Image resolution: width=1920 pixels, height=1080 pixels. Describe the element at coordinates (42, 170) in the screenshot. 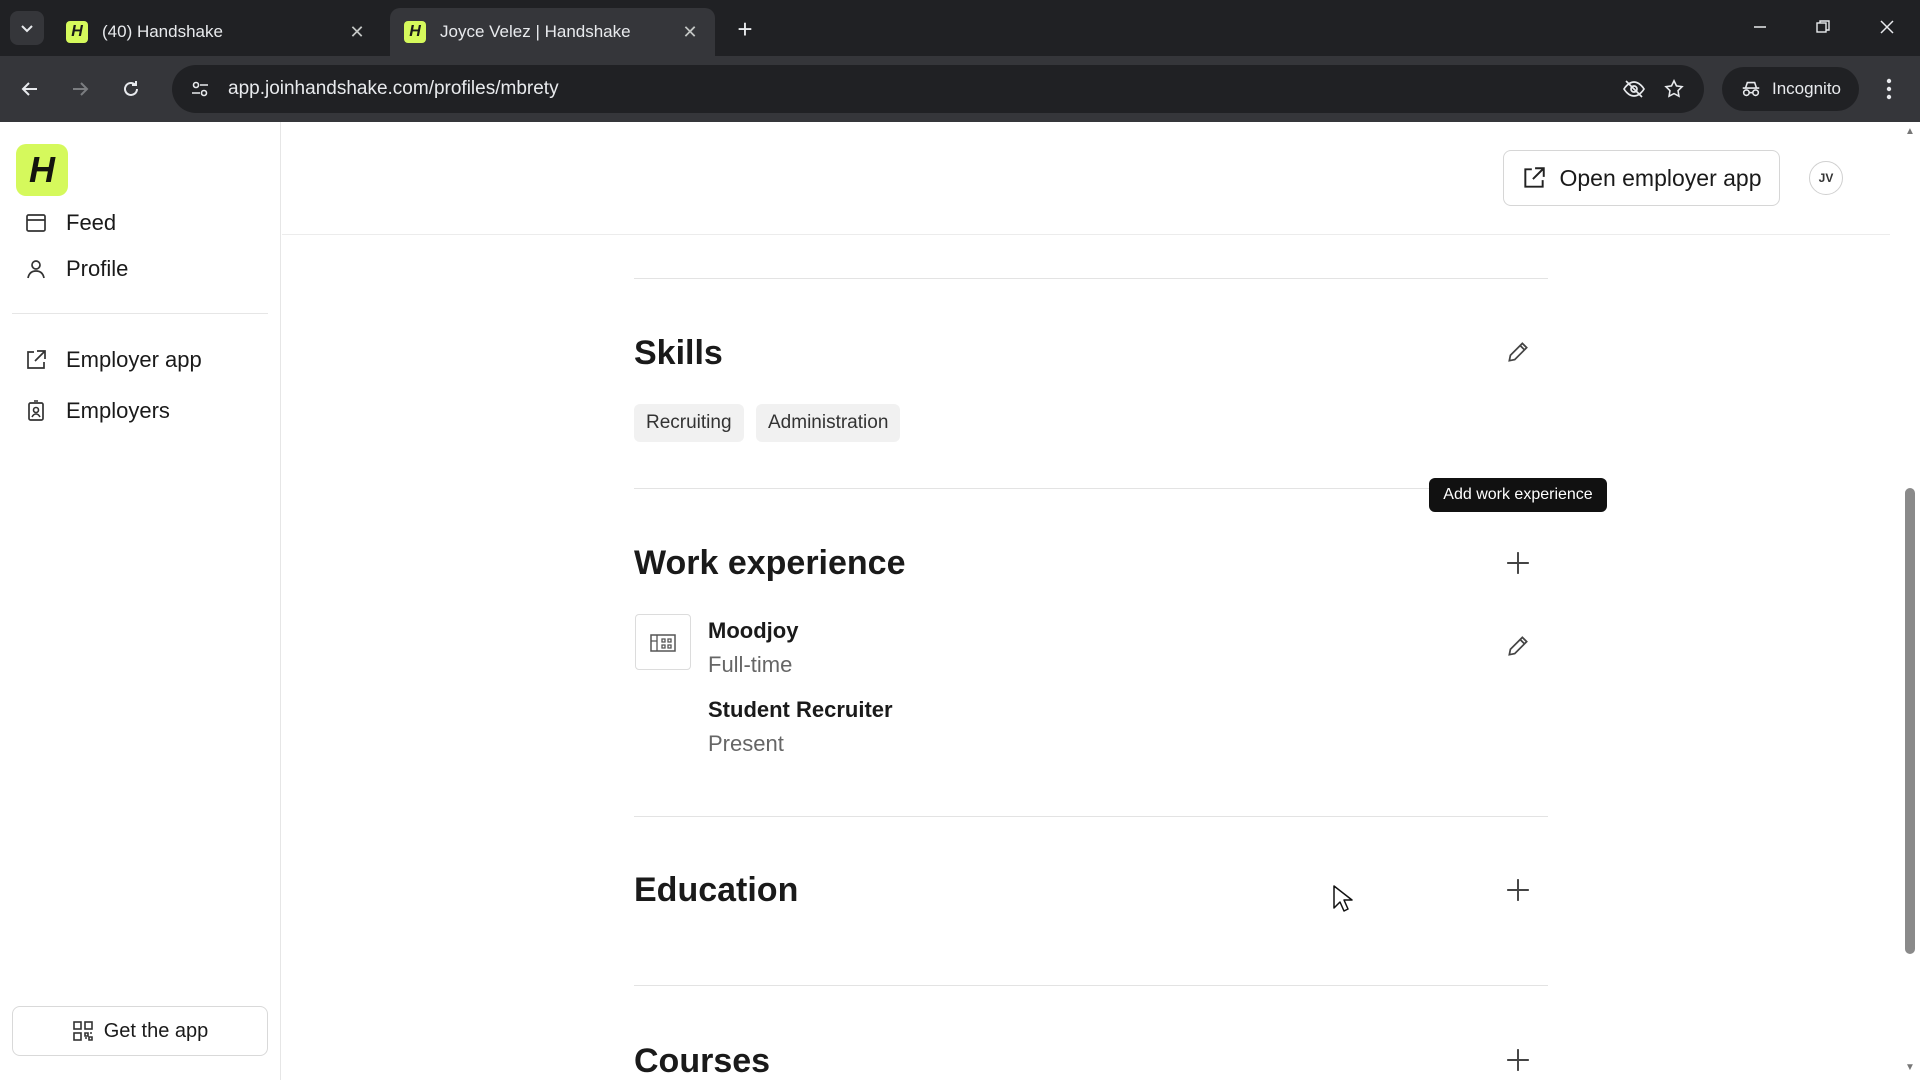

I see `handshake-logo: H` at that location.